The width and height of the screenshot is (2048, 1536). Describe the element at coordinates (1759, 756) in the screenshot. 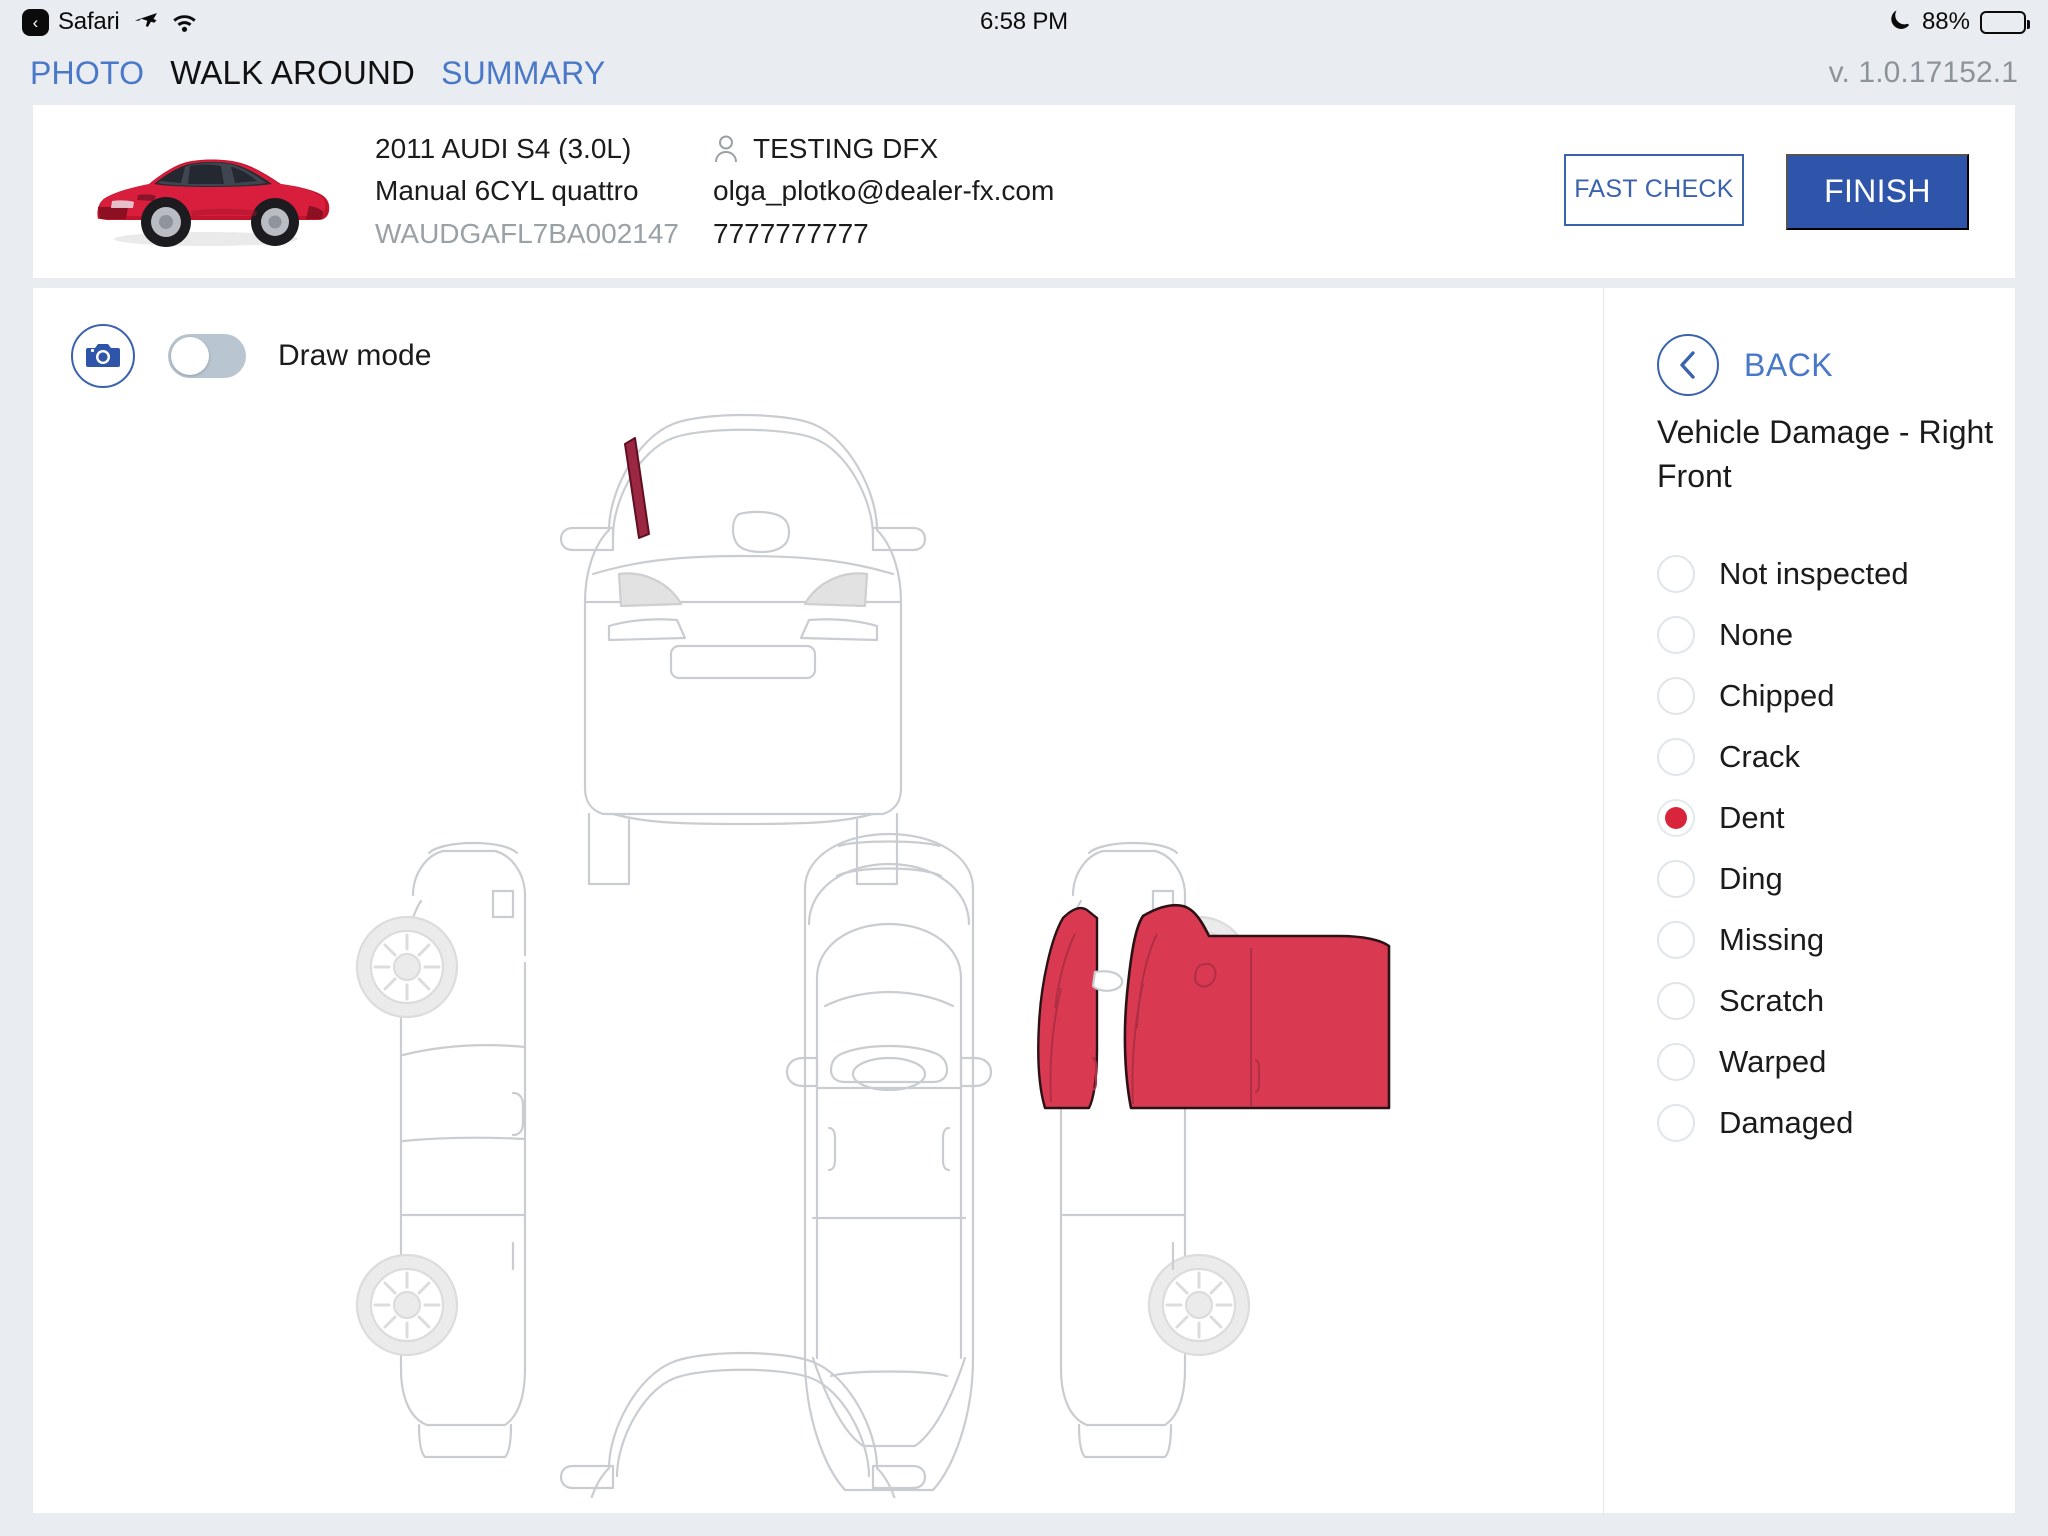

I see `option-label: Crack` at that location.